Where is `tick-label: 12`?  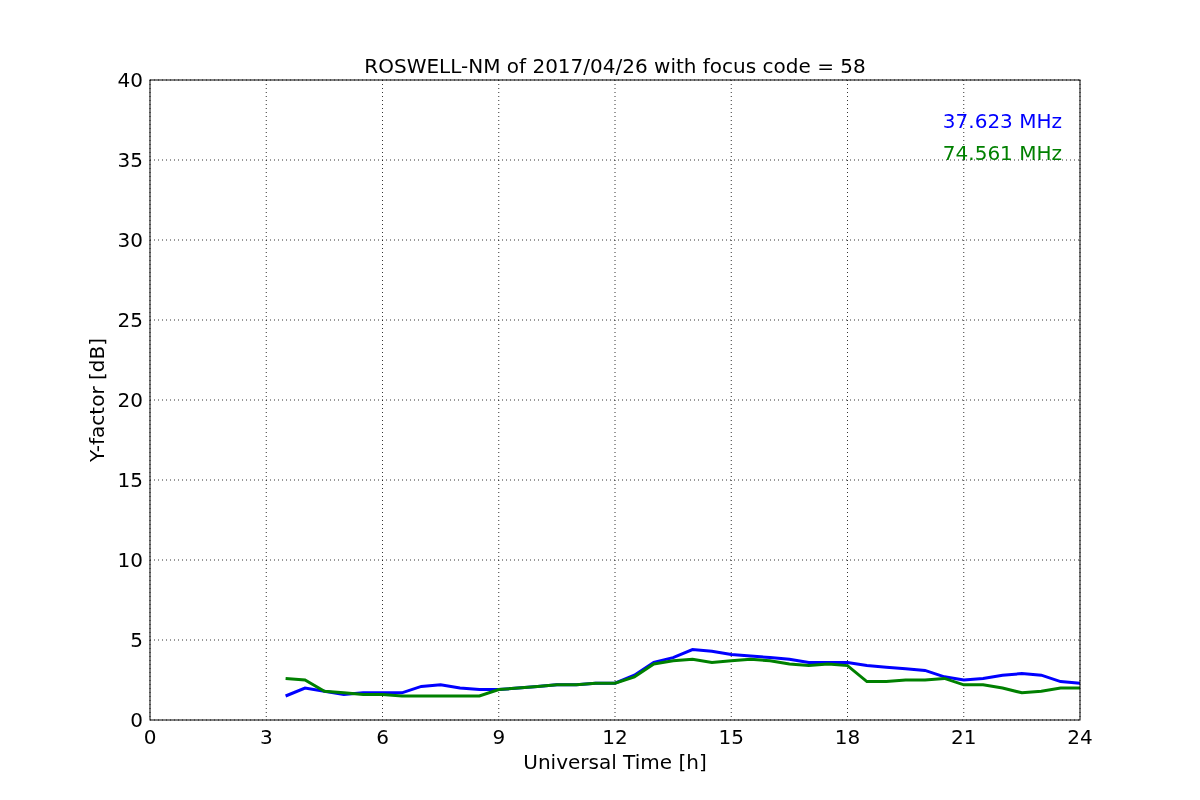 tick-label: 12 is located at coordinates (615, 737).